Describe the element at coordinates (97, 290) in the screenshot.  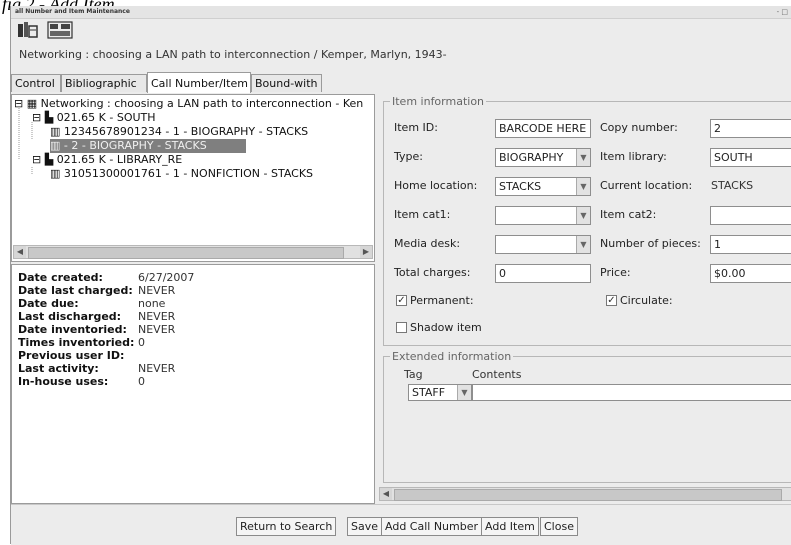
I see `detail-row: Date last charged: NEVER` at that location.